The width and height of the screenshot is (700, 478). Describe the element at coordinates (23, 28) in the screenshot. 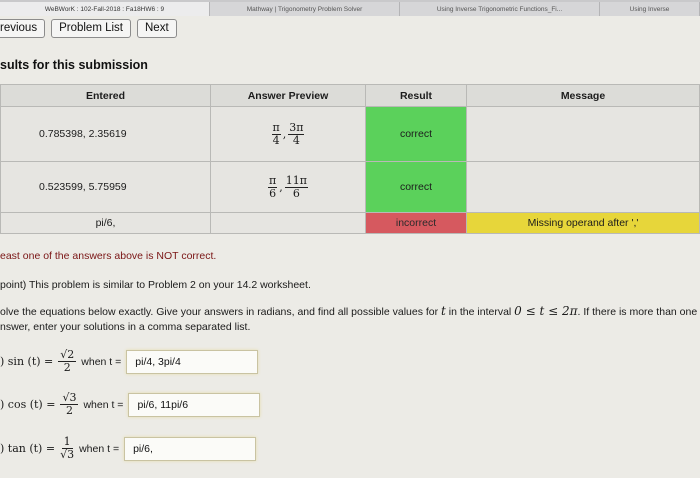

I see `previous-button: revious` at that location.